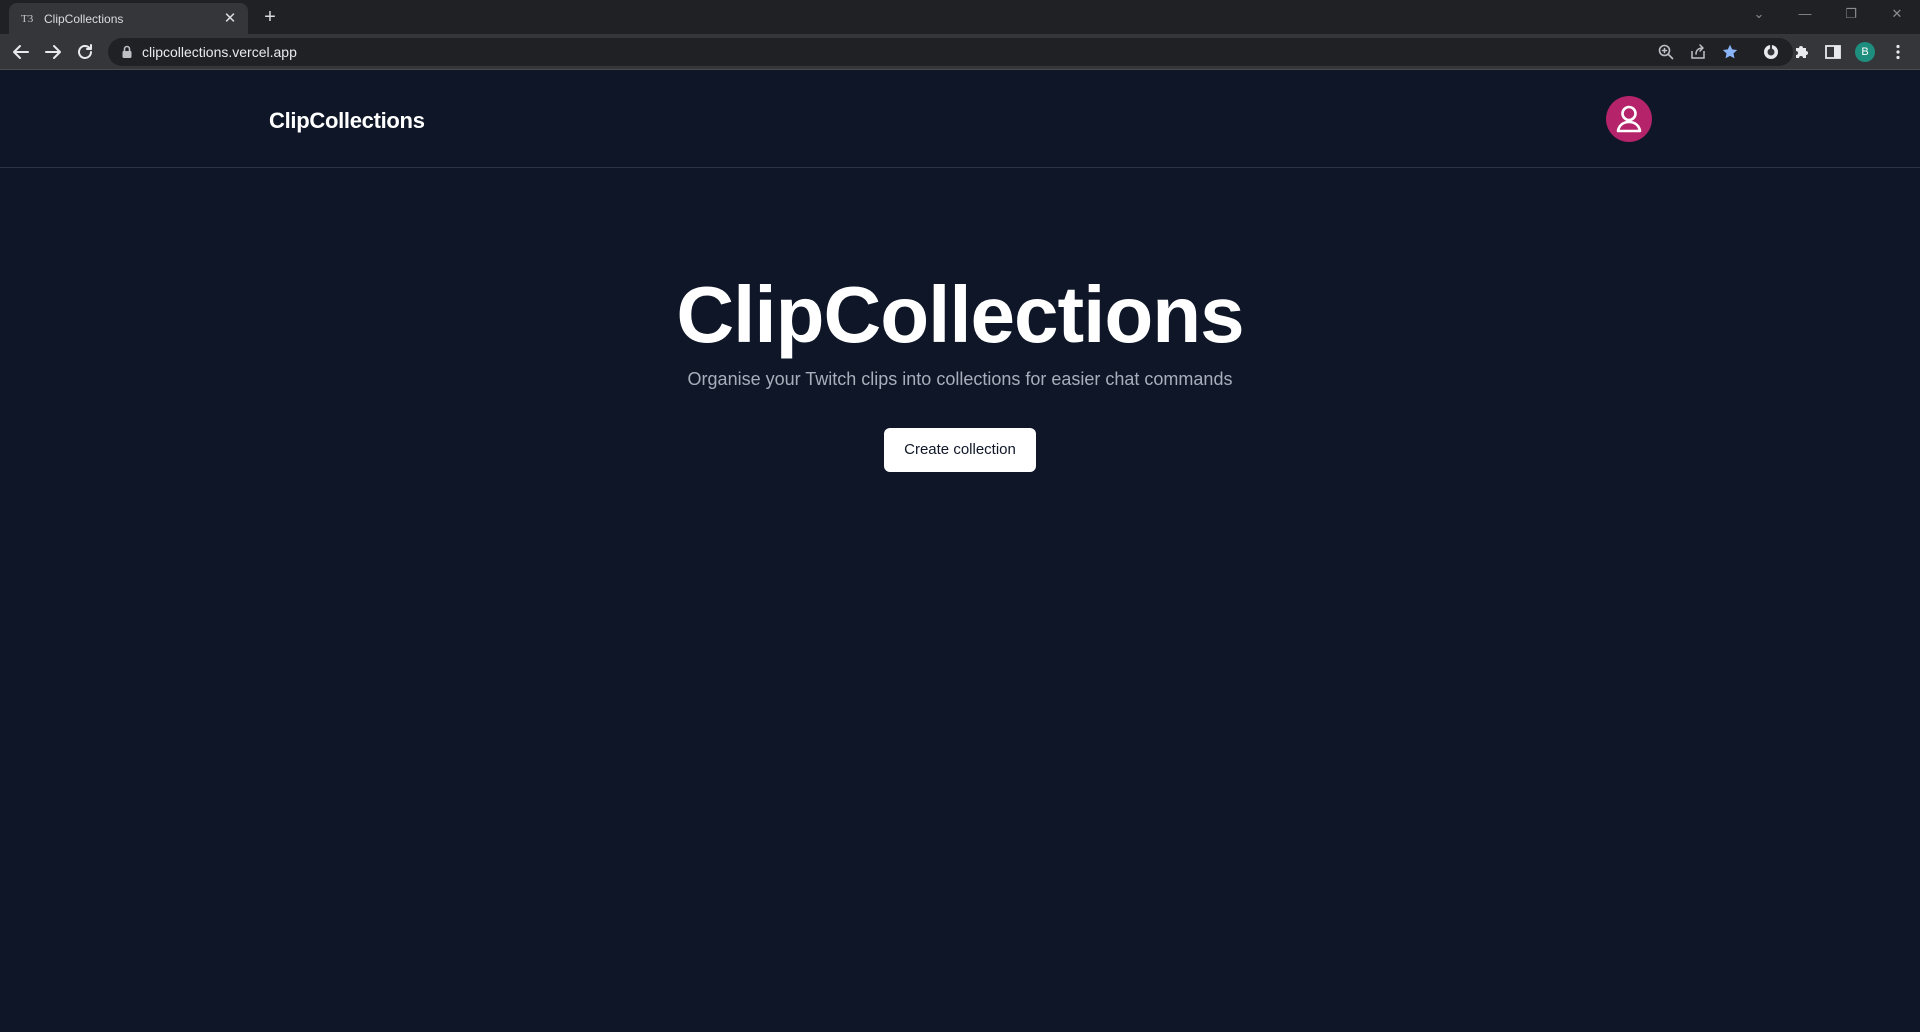 This screenshot has width=1920, height=1032. I want to click on side-panel-icon, so click(1833, 52).